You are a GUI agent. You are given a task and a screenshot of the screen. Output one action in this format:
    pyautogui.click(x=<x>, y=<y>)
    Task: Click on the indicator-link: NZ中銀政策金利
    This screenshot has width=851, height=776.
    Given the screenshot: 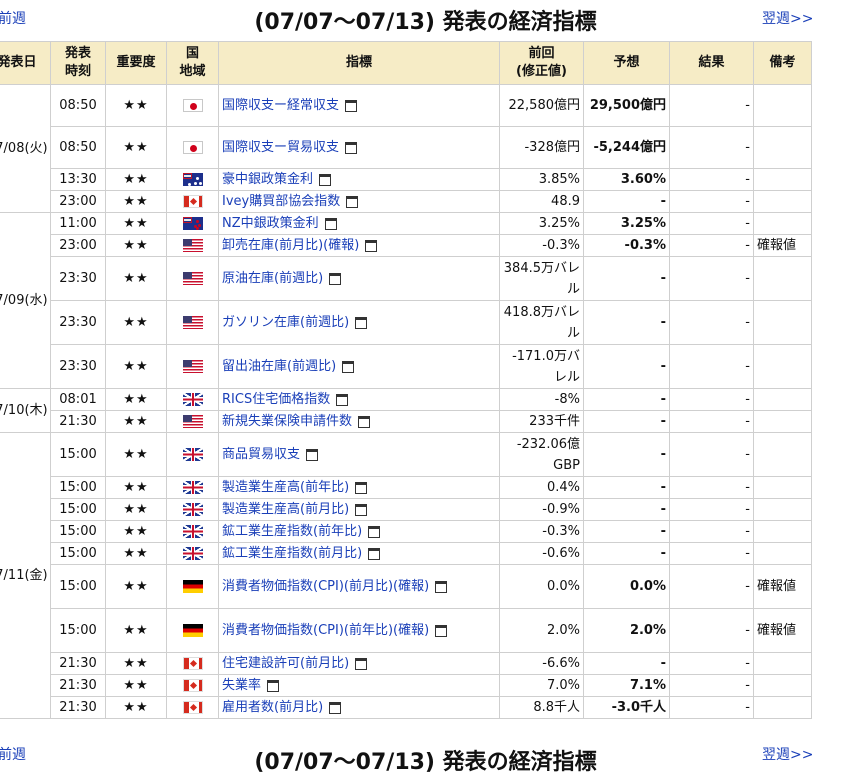 What is the action you would take?
    pyautogui.click(x=270, y=223)
    